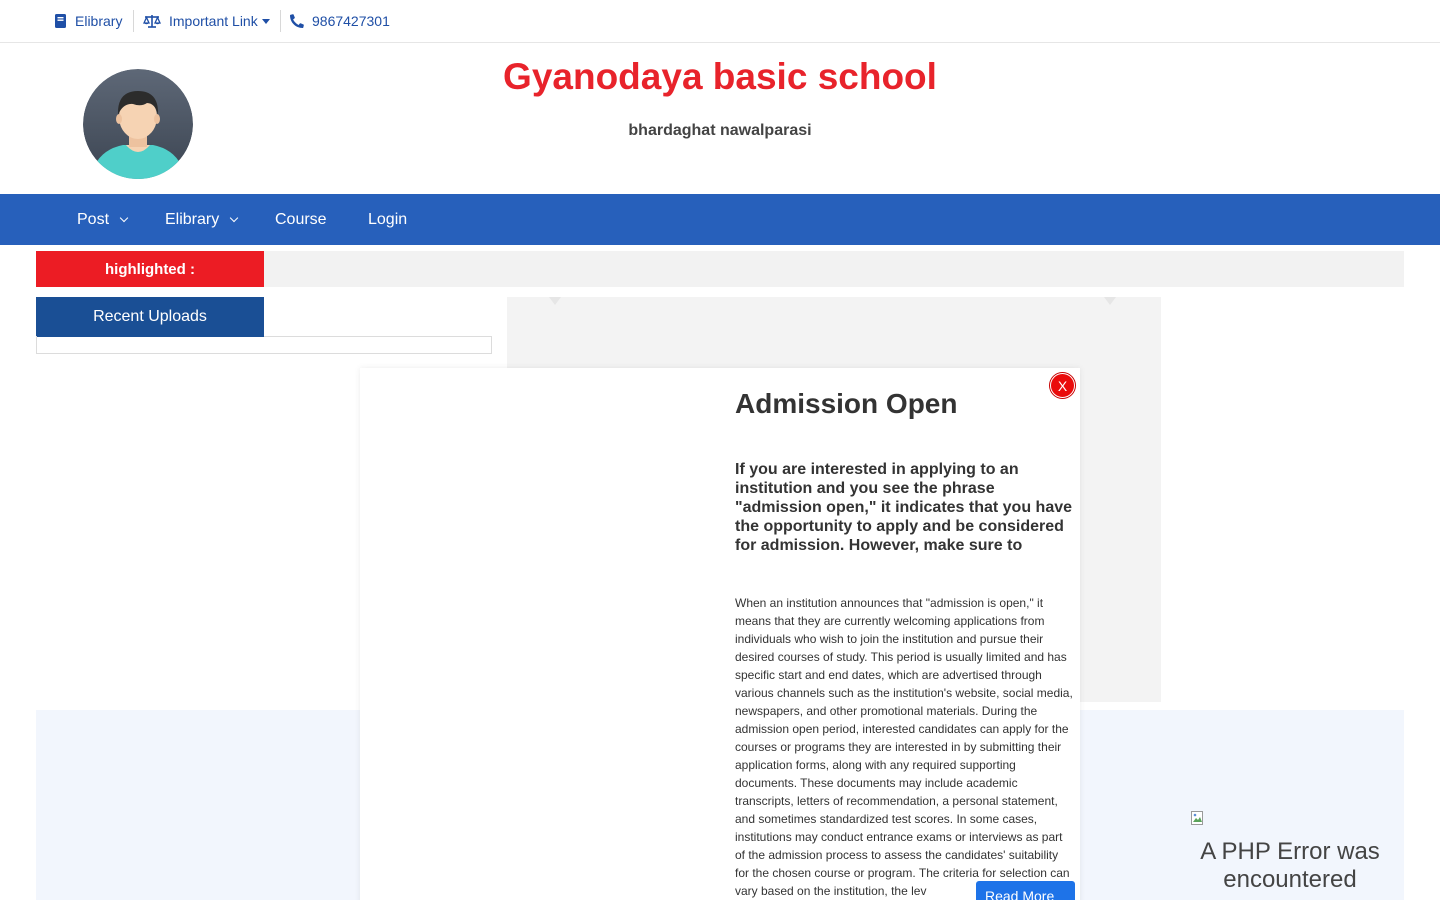 The height and width of the screenshot is (900, 1440). Describe the element at coordinates (1290, 865) in the screenshot. I see `php-error-message: A PHP Error was encountered` at that location.